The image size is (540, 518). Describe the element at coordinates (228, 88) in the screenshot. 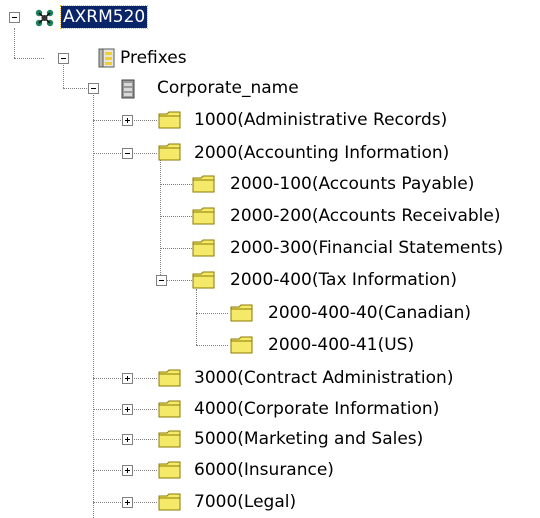

I see `tree-node-label: Corporate_name` at that location.